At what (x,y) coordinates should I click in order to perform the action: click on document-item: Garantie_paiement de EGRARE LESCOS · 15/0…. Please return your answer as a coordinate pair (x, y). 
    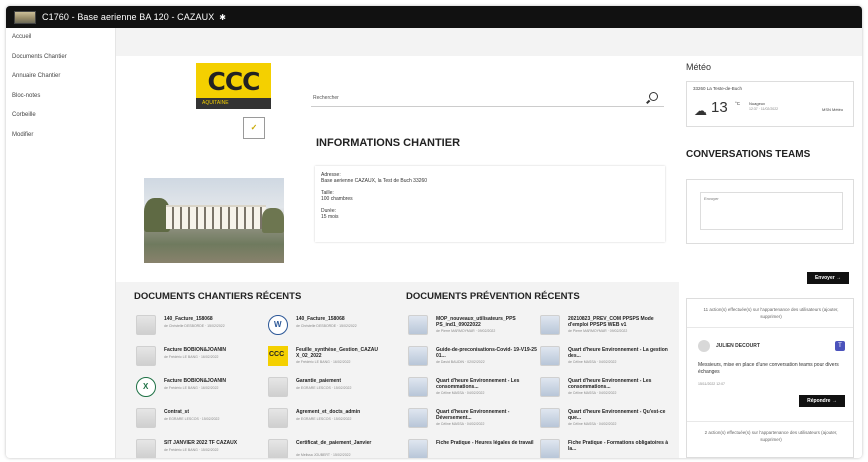
    Looking at the image, I should click on (333, 387).